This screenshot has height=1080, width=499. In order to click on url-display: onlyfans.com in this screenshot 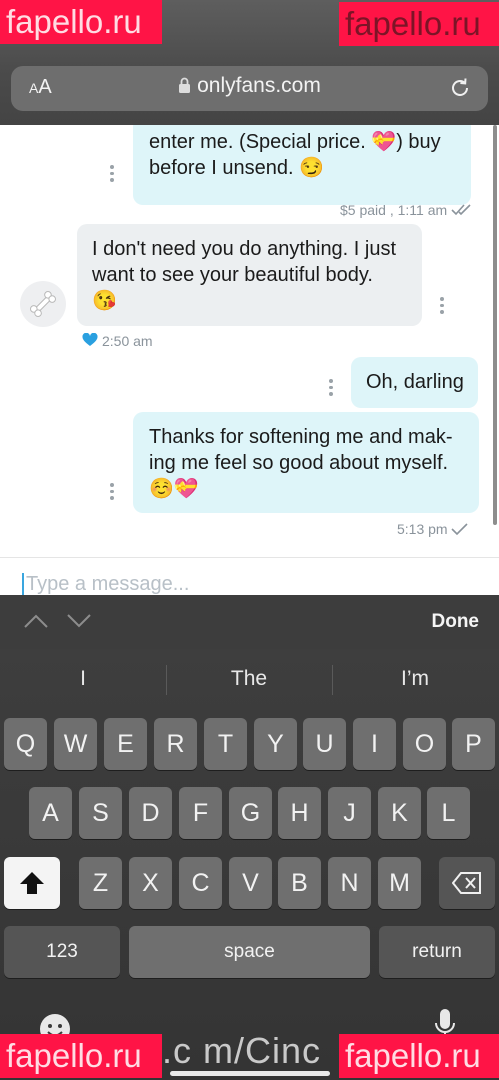, I will do `click(249, 86)`.